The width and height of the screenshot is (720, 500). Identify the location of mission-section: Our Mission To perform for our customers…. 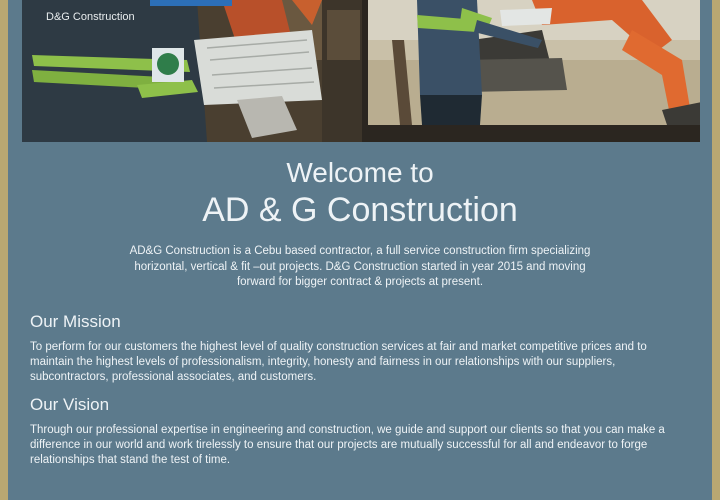
(360, 348).